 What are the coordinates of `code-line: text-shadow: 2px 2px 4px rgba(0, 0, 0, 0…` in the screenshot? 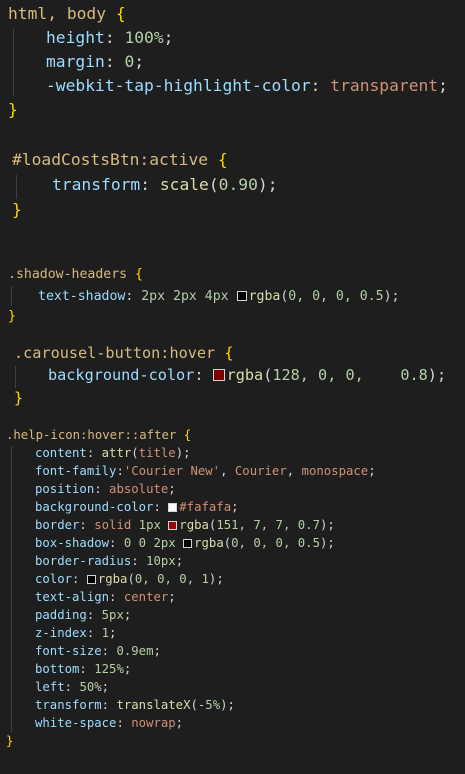 It's located at (219, 296).